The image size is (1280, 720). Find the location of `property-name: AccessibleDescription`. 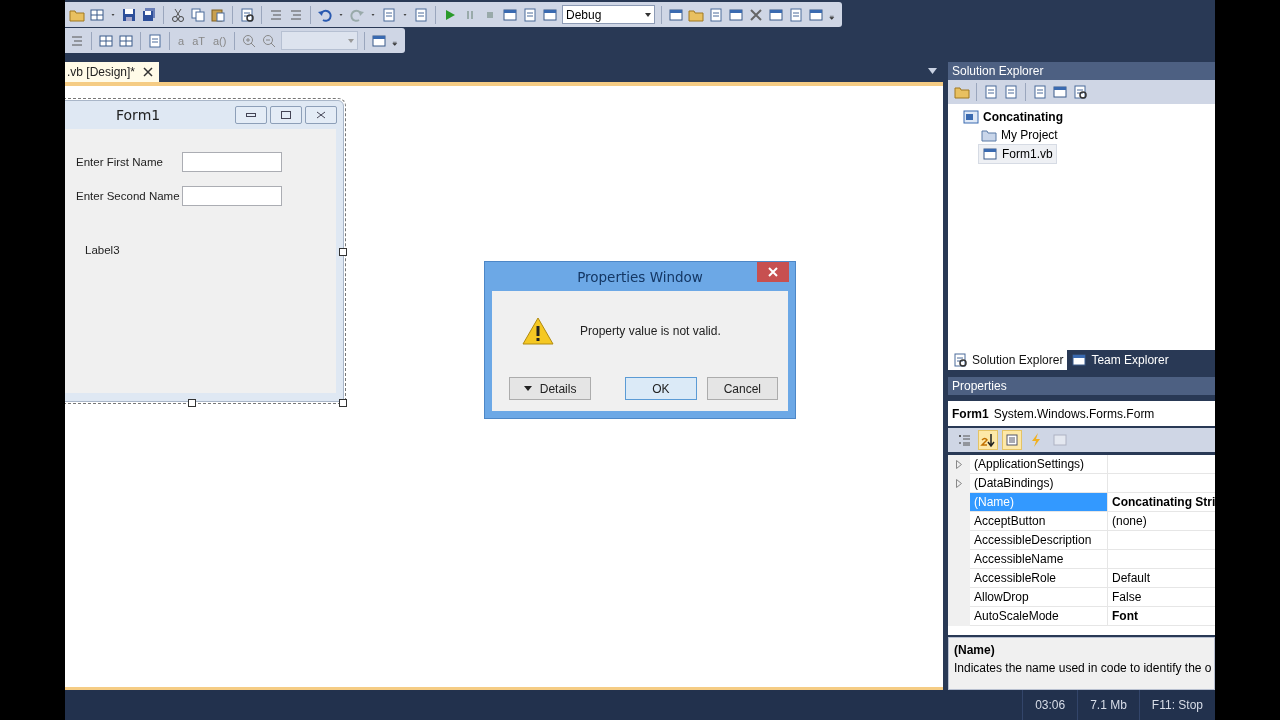

property-name: AccessibleDescription is located at coordinates (1039, 540).